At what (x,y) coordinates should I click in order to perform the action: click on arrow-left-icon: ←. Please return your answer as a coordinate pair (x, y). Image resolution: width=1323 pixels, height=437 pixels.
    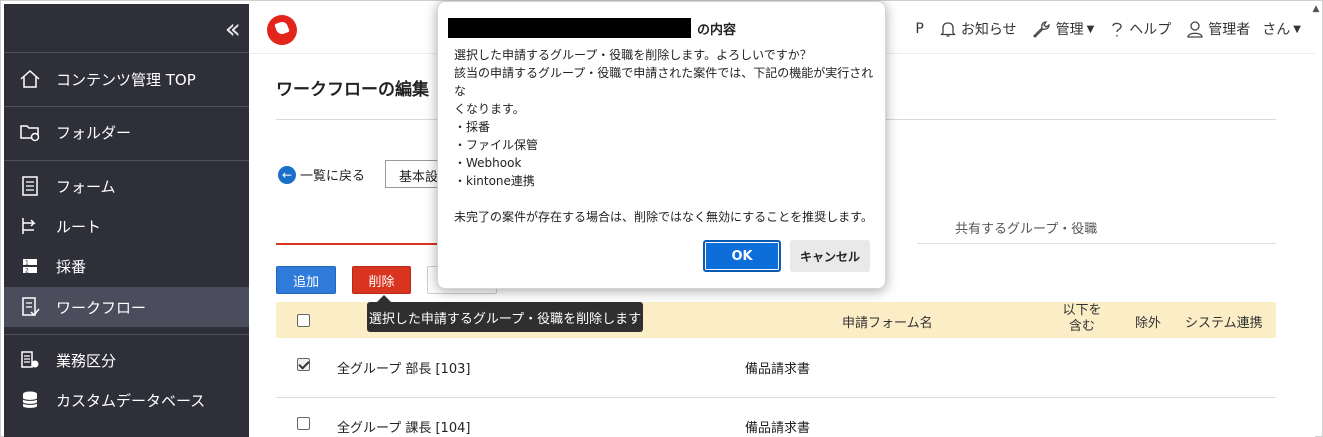
    Looking at the image, I should click on (287, 174).